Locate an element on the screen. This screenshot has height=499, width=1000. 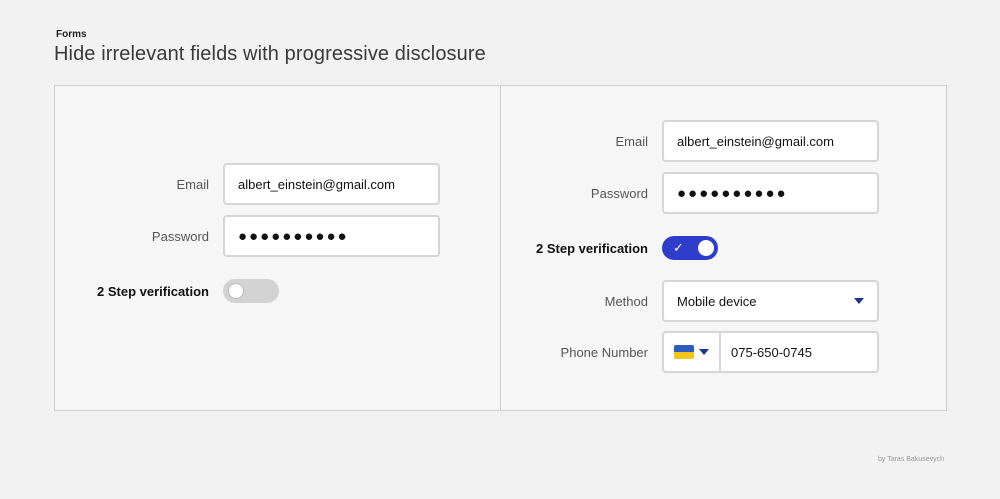
method-select: Mobile device is located at coordinates (770, 301).